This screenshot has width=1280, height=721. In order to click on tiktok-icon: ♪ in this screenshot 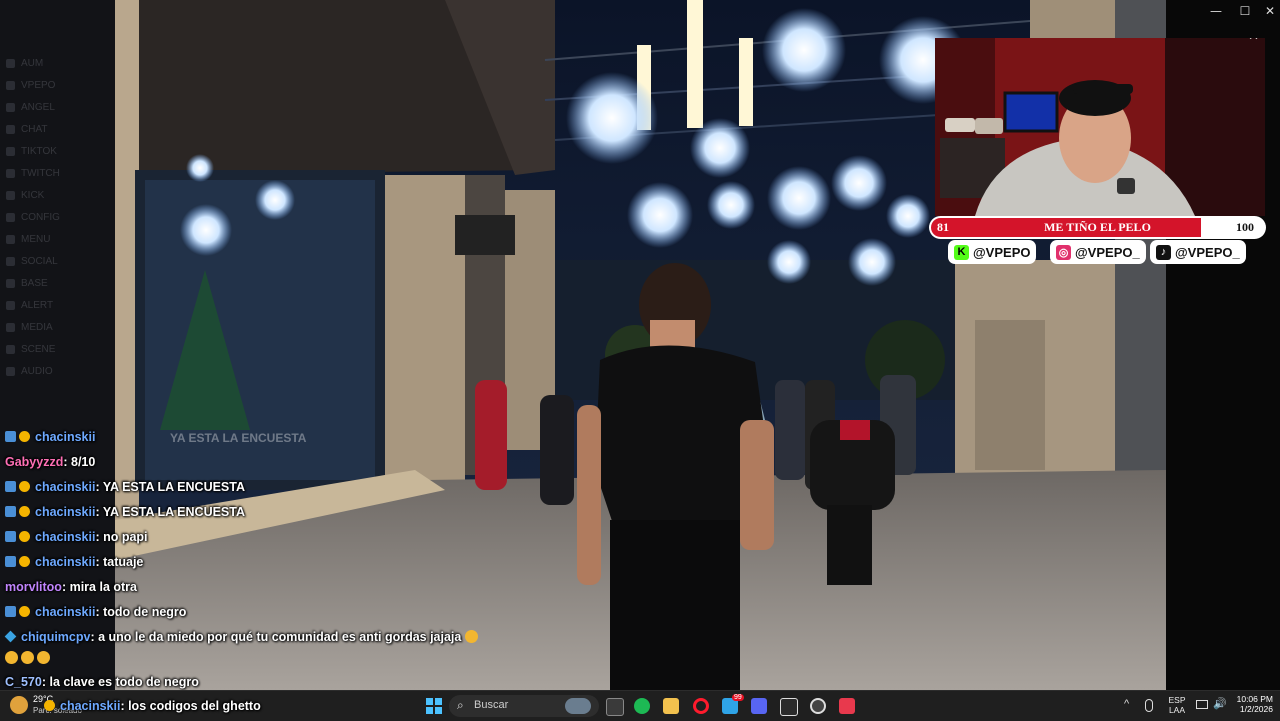, I will do `click(1163, 252)`.